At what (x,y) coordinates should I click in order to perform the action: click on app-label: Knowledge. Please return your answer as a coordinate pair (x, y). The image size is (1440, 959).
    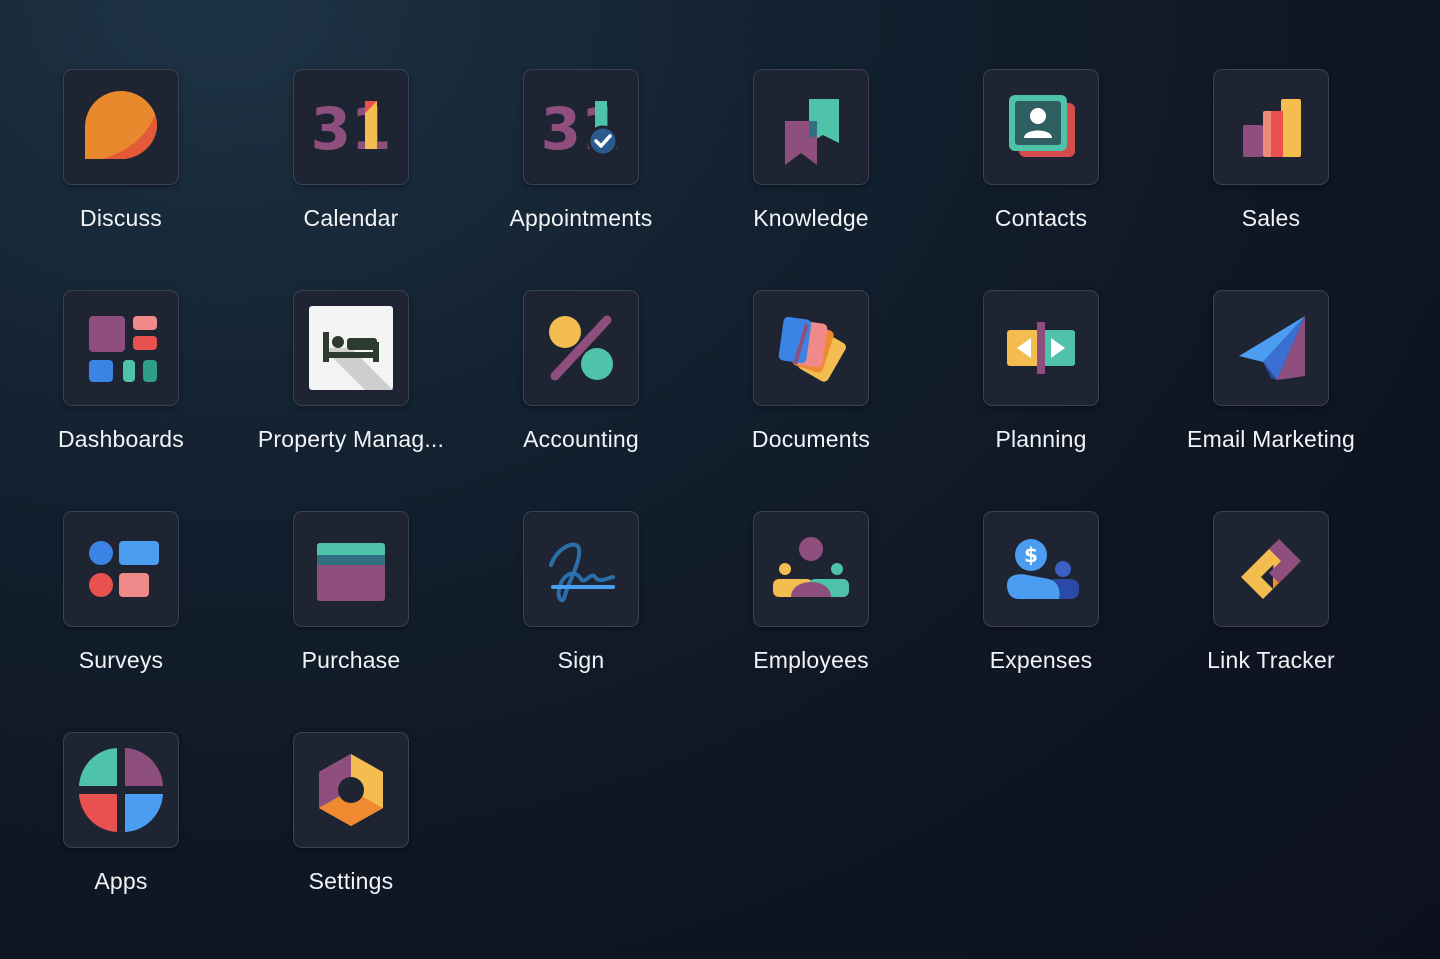
    Looking at the image, I should click on (811, 218).